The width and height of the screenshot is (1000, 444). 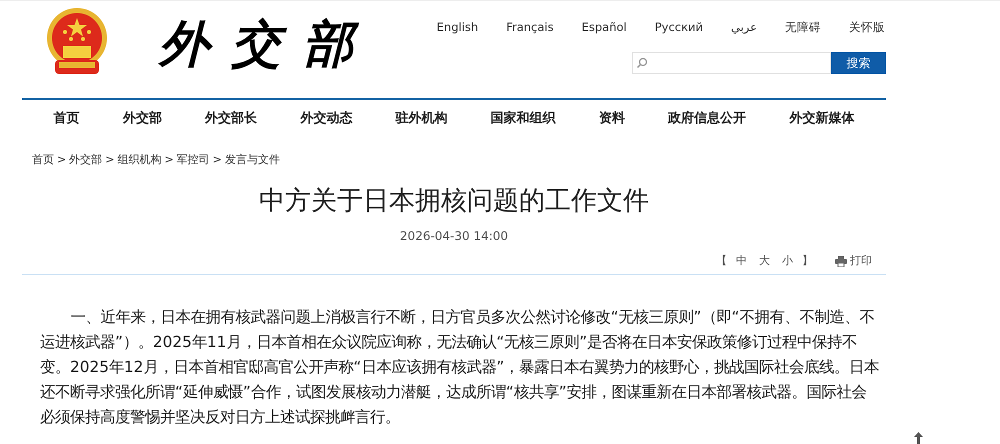 What do you see at coordinates (853, 261) in the screenshot?
I see `print-link: 打印` at bounding box center [853, 261].